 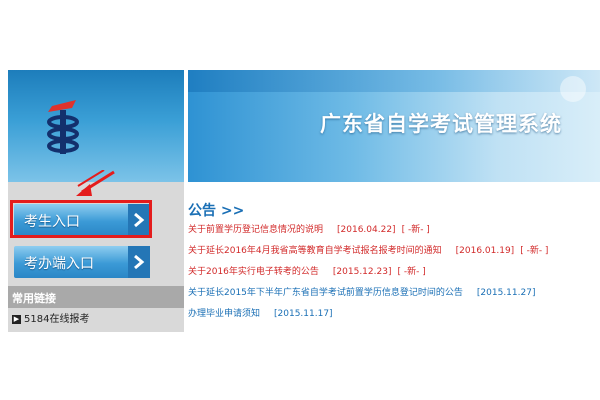 I want to click on notice-link: 关于2016年实行电子转考的公告, so click(x=253, y=272).